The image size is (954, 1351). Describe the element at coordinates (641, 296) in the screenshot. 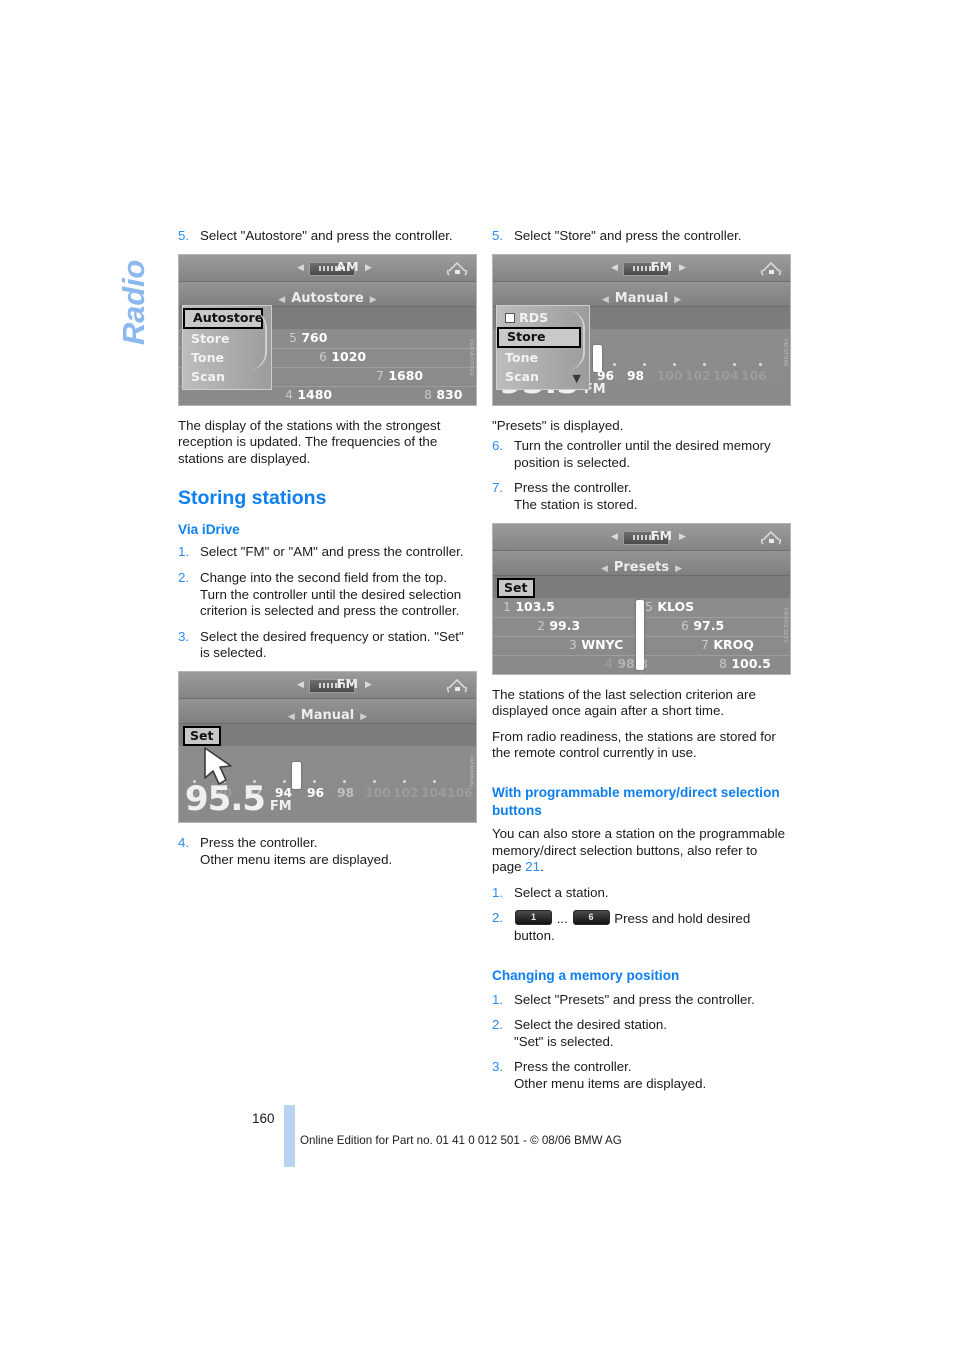

I see `radio-mode-label-fm-store: ◀ Manual ▶` at that location.